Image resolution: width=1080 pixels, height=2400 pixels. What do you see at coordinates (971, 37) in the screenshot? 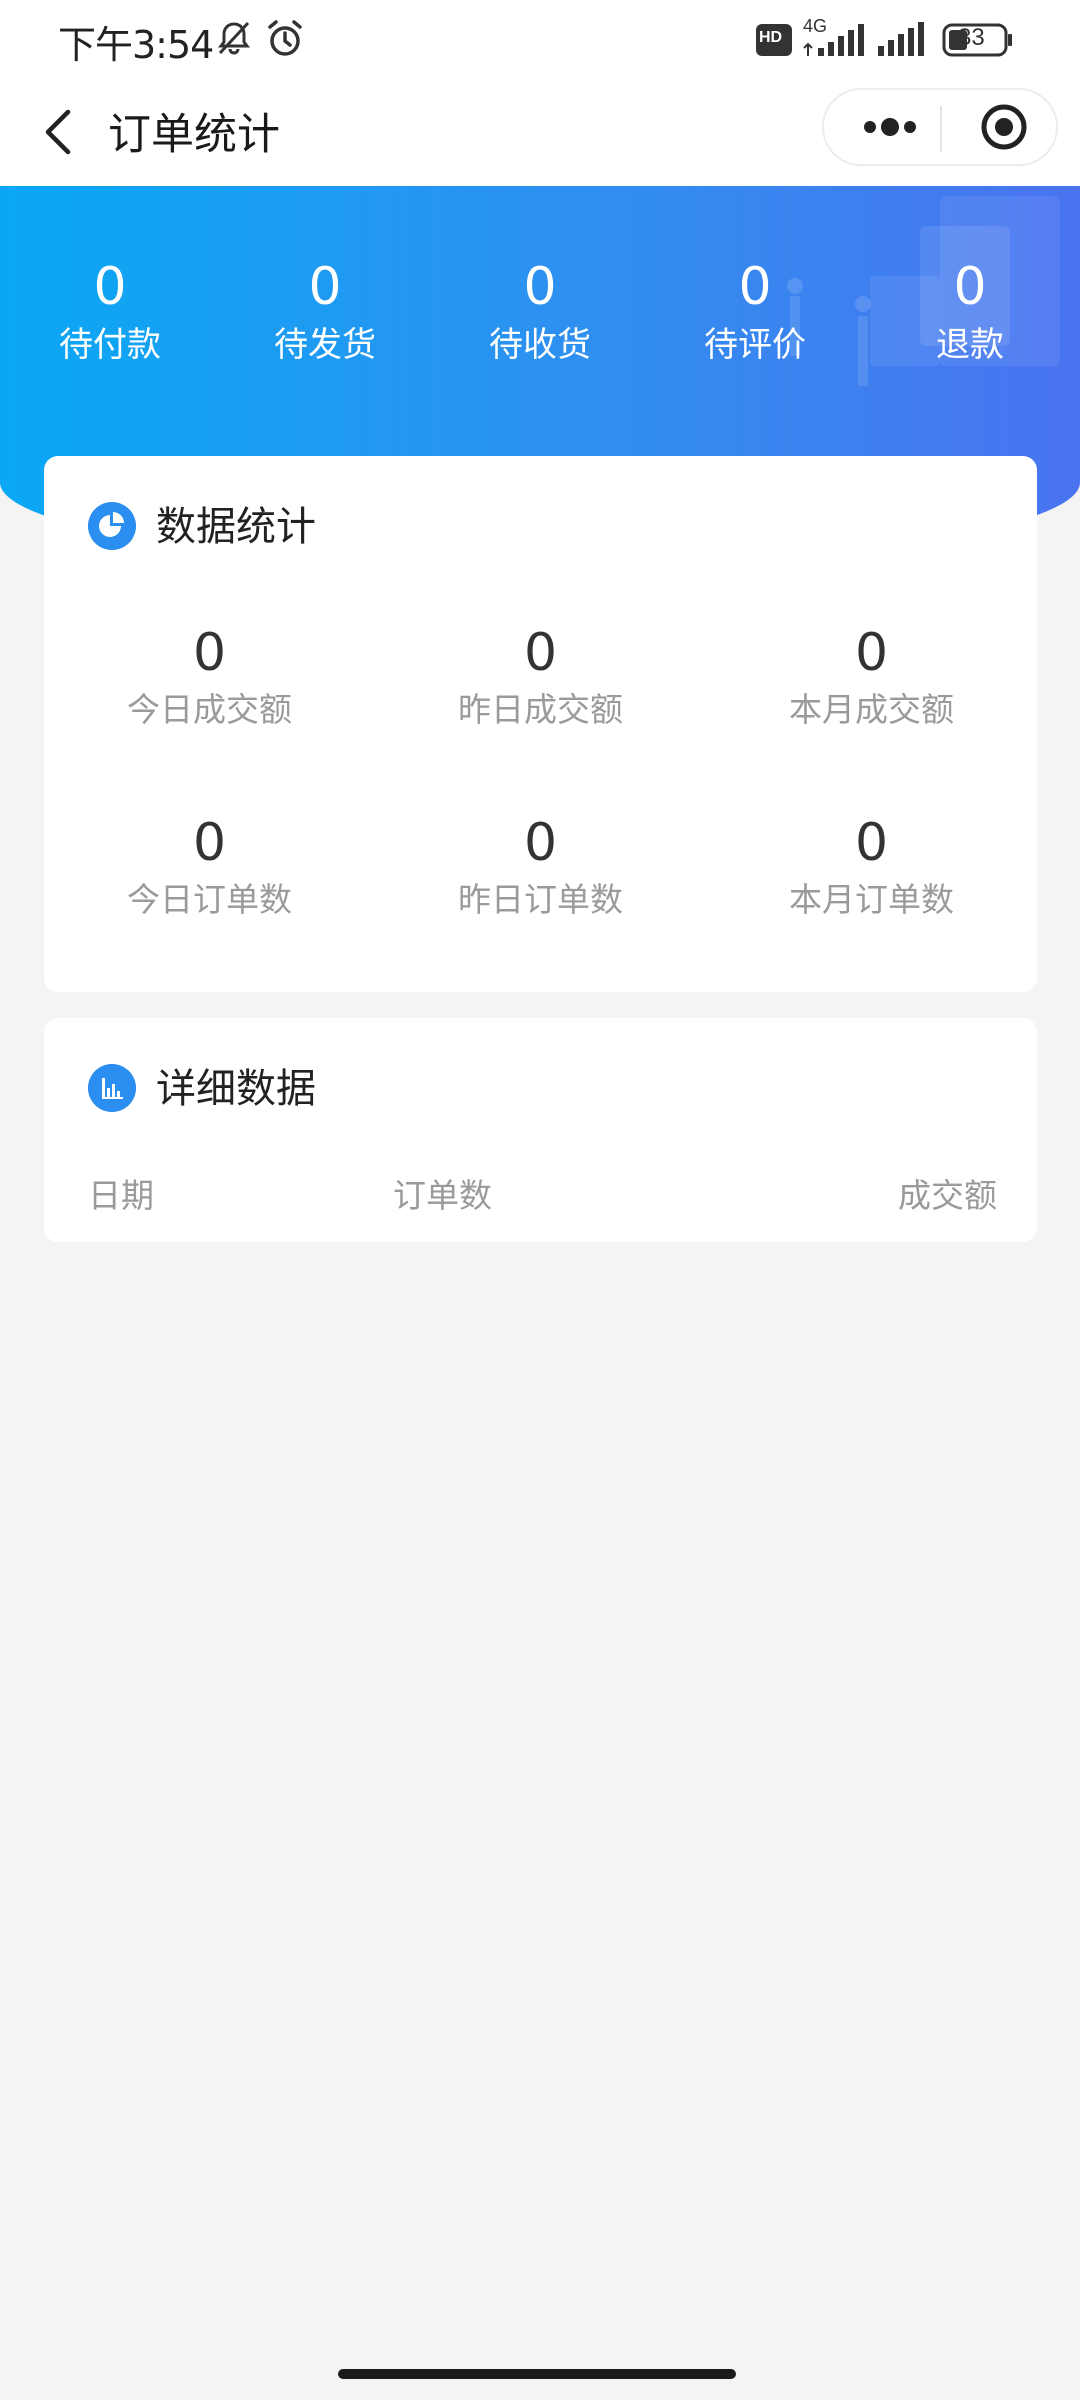
I see `battery-level: 33` at bounding box center [971, 37].